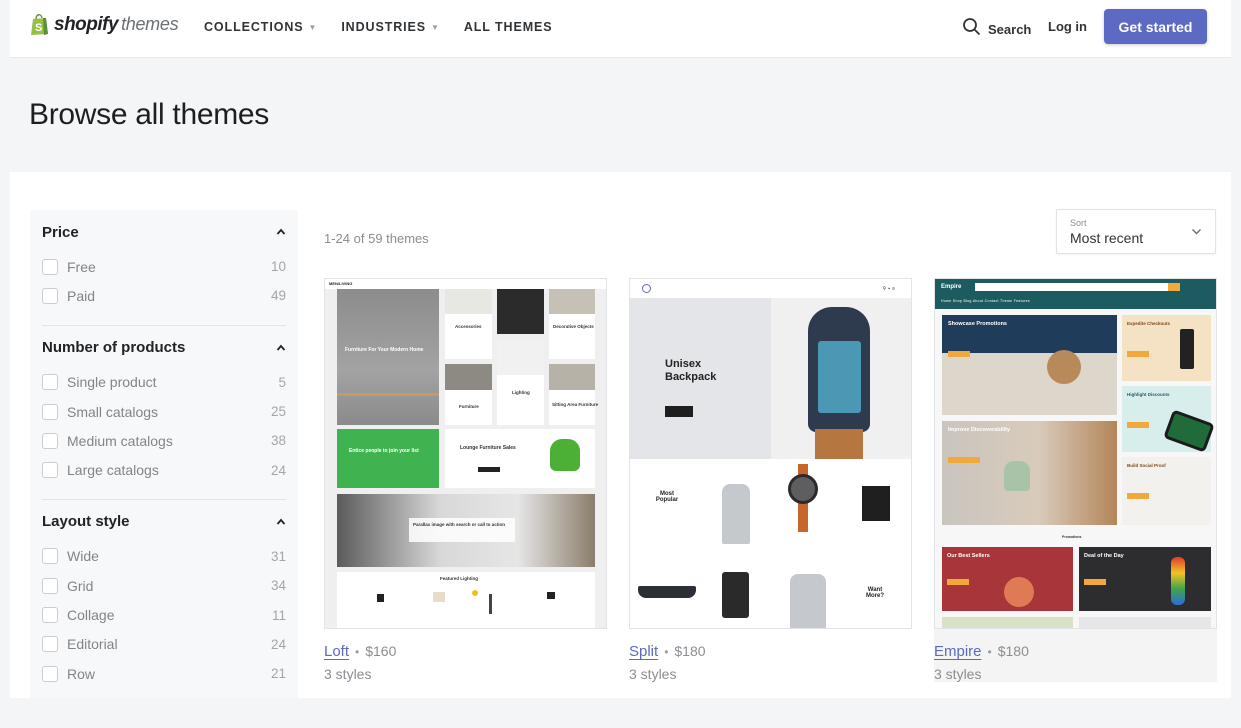  What do you see at coordinates (278, 556) in the screenshot?
I see `filter-option-count: 31` at bounding box center [278, 556].